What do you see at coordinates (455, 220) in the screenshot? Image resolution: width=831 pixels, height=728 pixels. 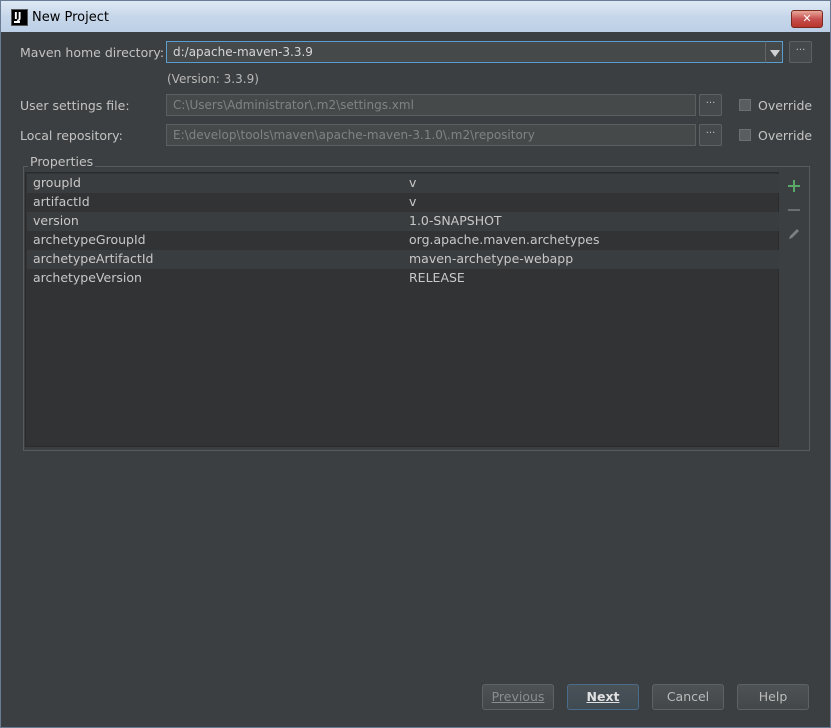 I see `property-value: 1.0-SNAPSHOT` at bounding box center [455, 220].